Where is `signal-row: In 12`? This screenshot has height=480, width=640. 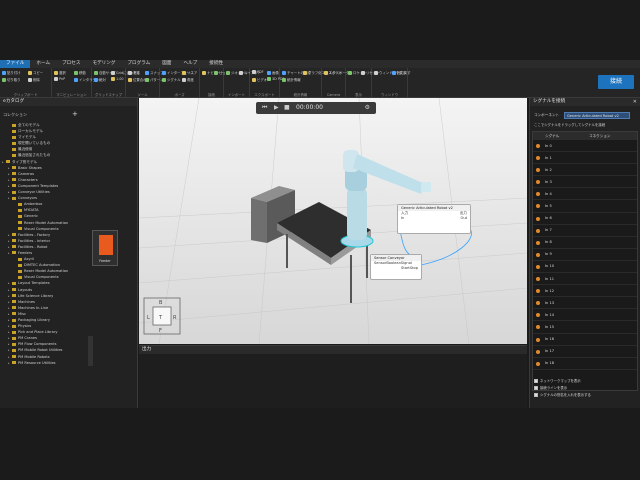
signal-row: In 12 is located at coordinates (585, 291).